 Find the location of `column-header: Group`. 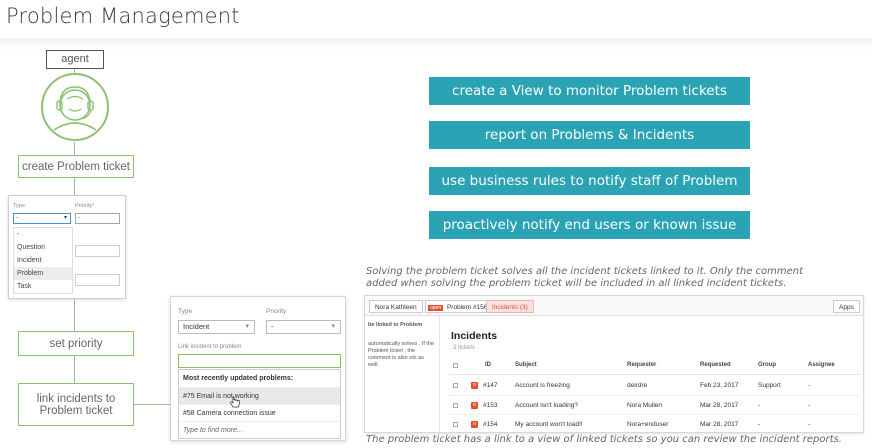

column-header: Group is located at coordinates (767, 365).